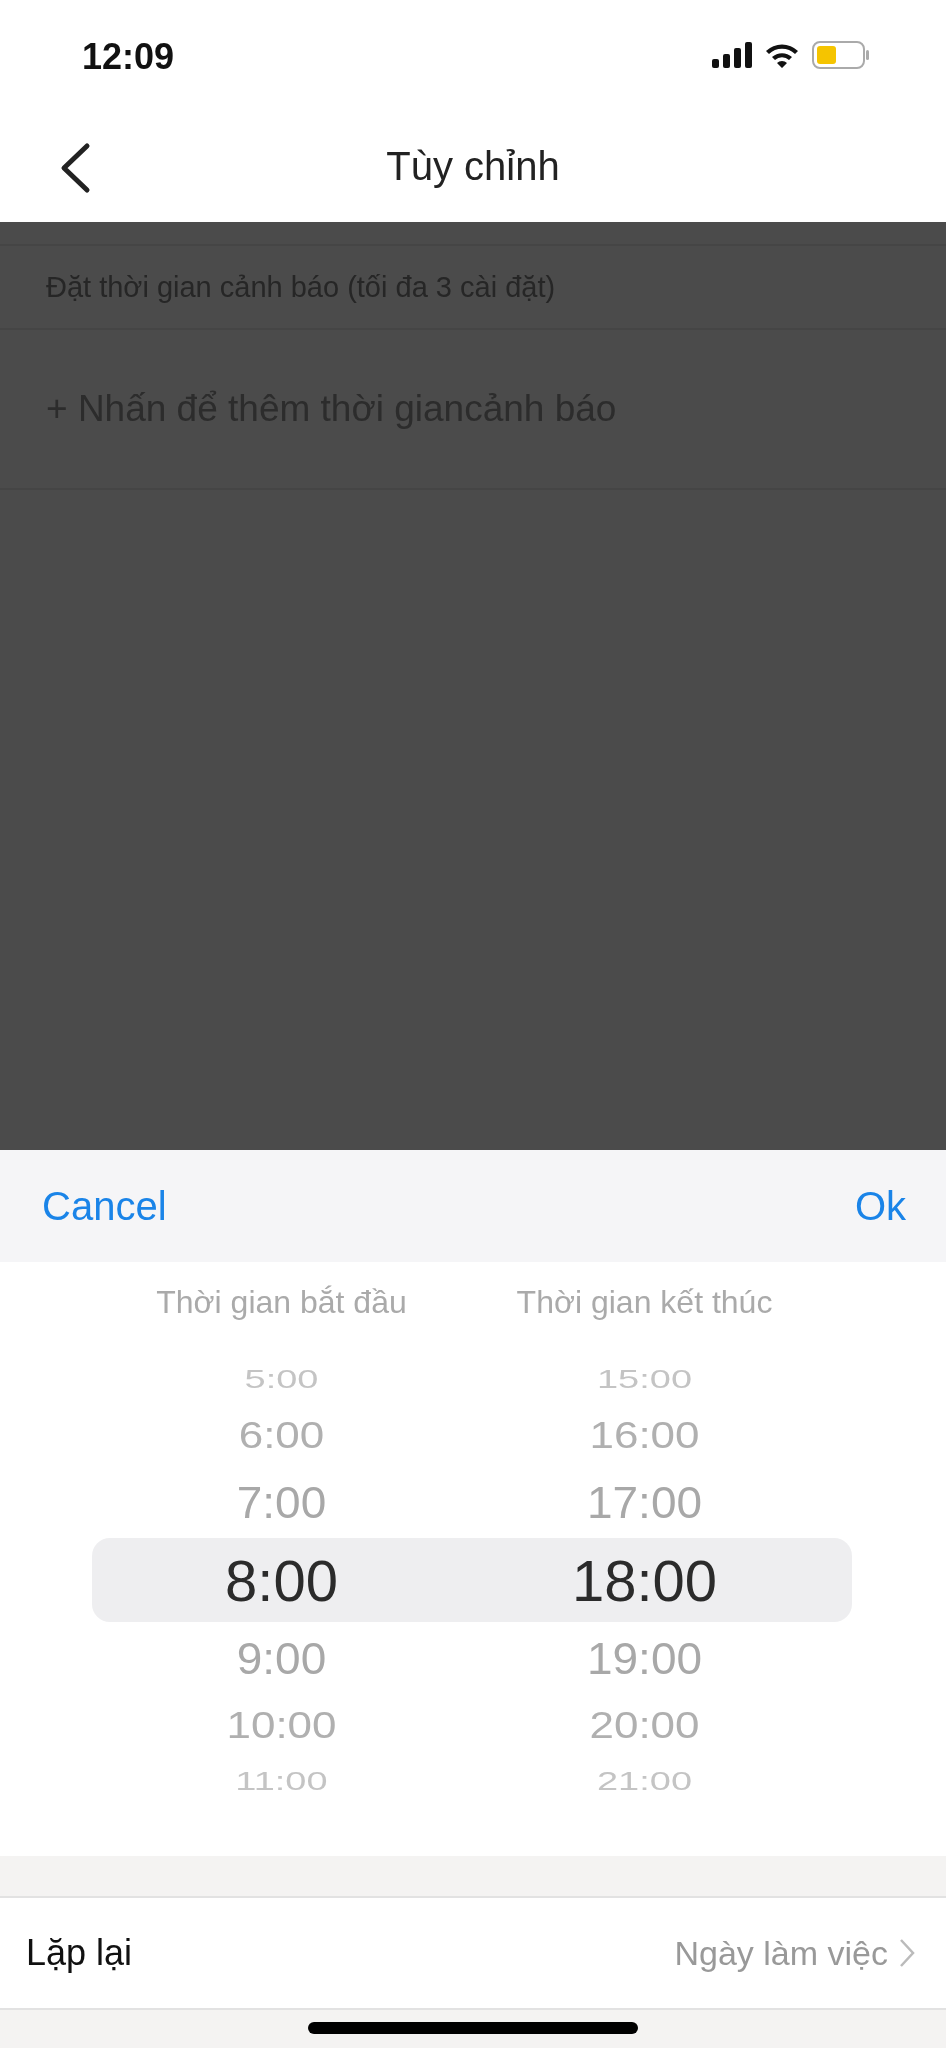 The width and height of the screenshot is (946, 2048). Describe the element at coordinates (281, 1658) in the screenshot. I see `time-option: 9:00` at that location.